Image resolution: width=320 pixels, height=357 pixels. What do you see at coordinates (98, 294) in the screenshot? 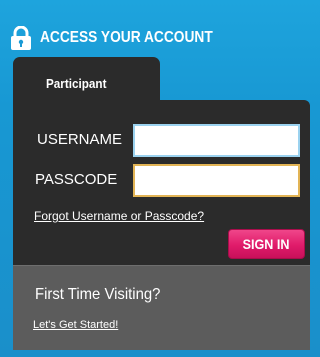
I see `first-visit-title: First Time Visiting?` at bounding box center [98, 294].